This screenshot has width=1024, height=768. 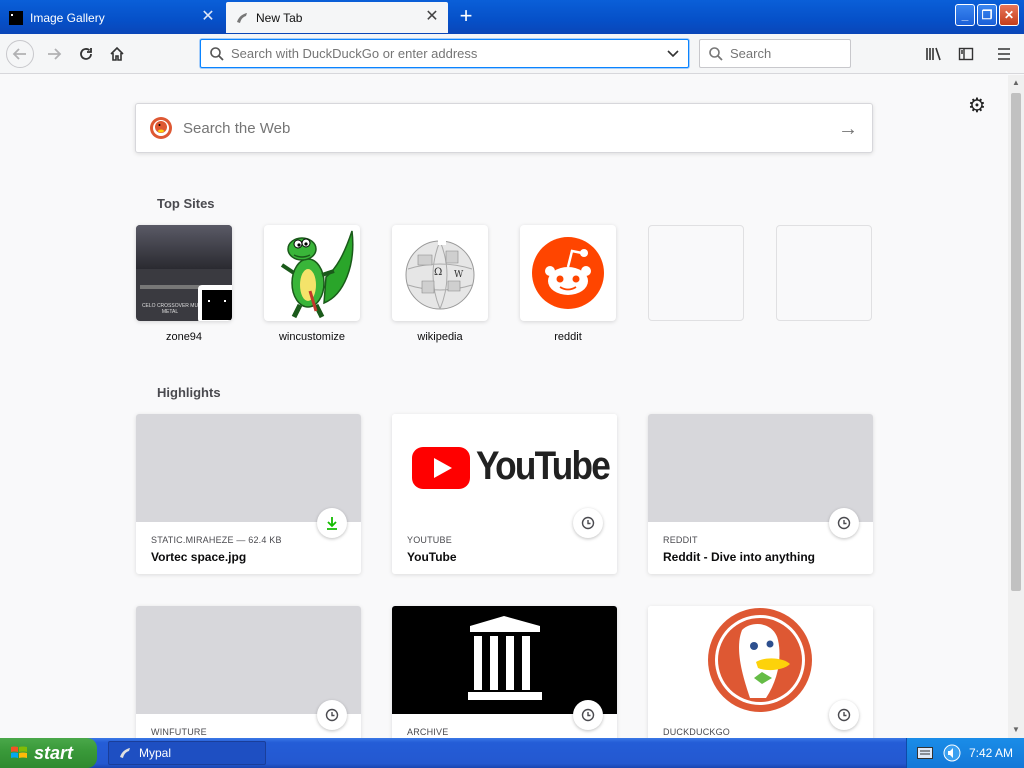 I want to click on arrow-left-icon, so click(x=19, y=54).